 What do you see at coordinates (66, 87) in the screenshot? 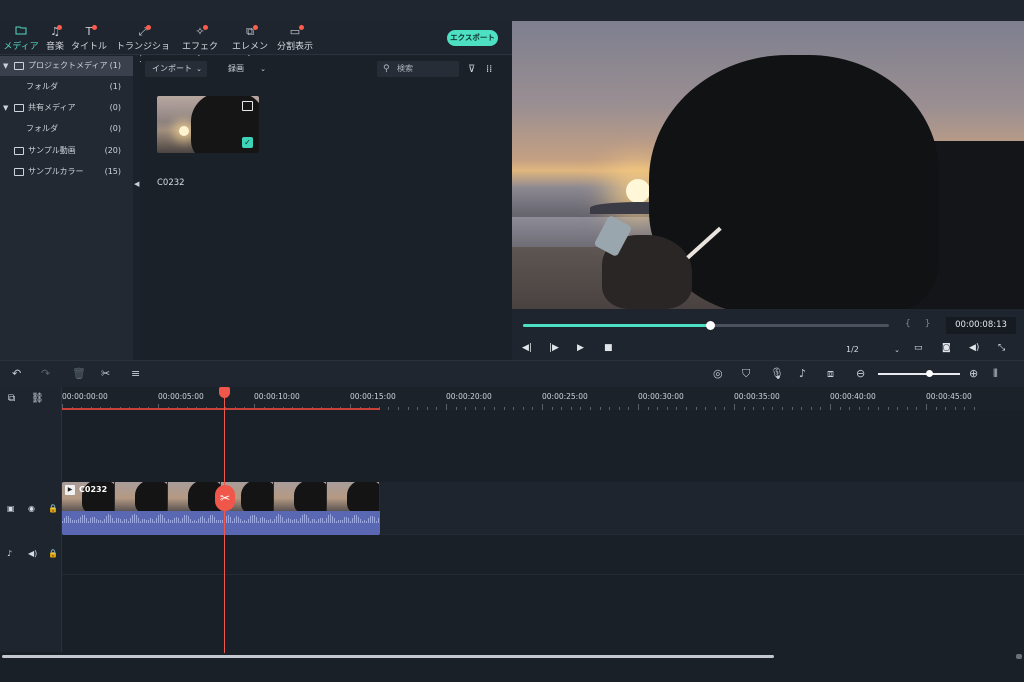
I see `sidebar-item-folder: フォルダ (1)` at bounding box center [66, 87].